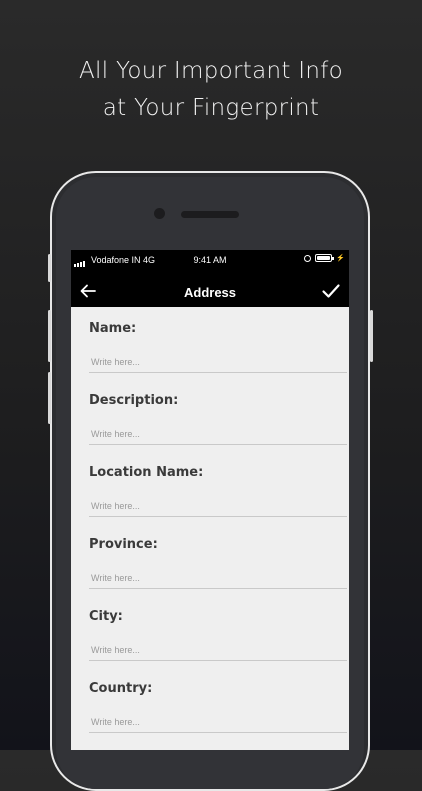 This screenshot has height=791, width=422. I want to click on volume-up-button, so click(49, 336).